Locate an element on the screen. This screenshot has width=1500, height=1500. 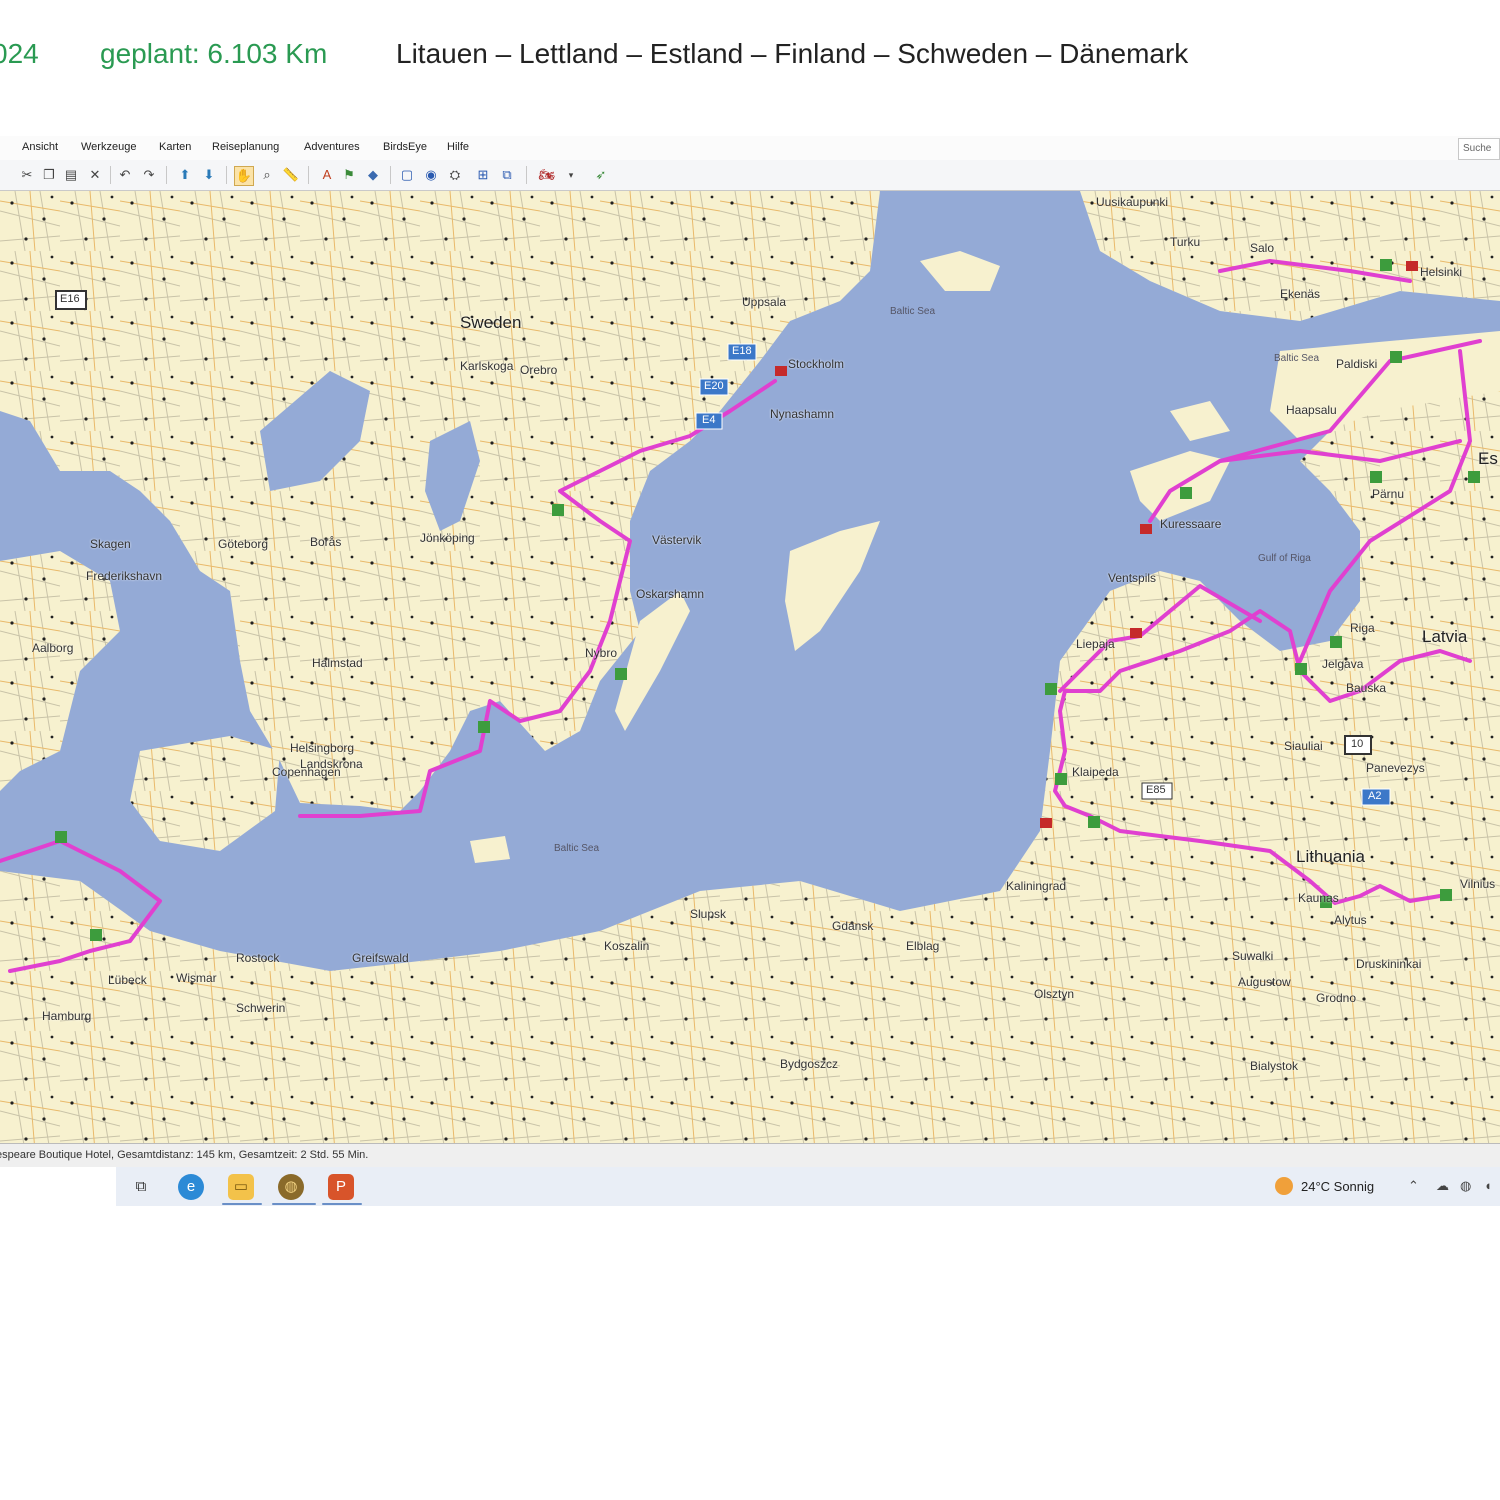
city-label: Borås is located at coordinates (326, 542).